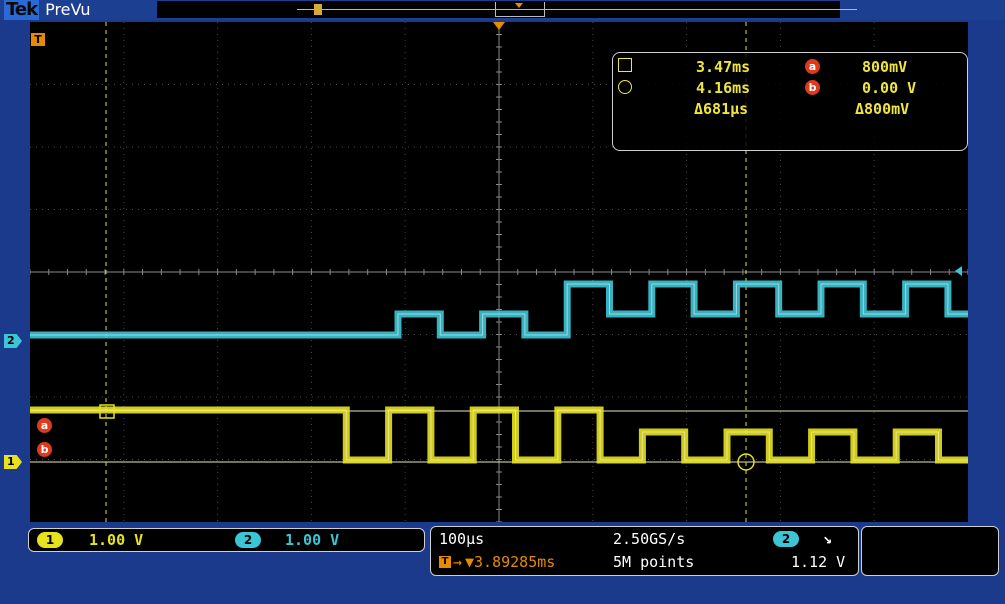 Image resolution: width=1005 pixels, height=604 pixels. I want to click on cursor-b-marker: b, so click(44, 449).